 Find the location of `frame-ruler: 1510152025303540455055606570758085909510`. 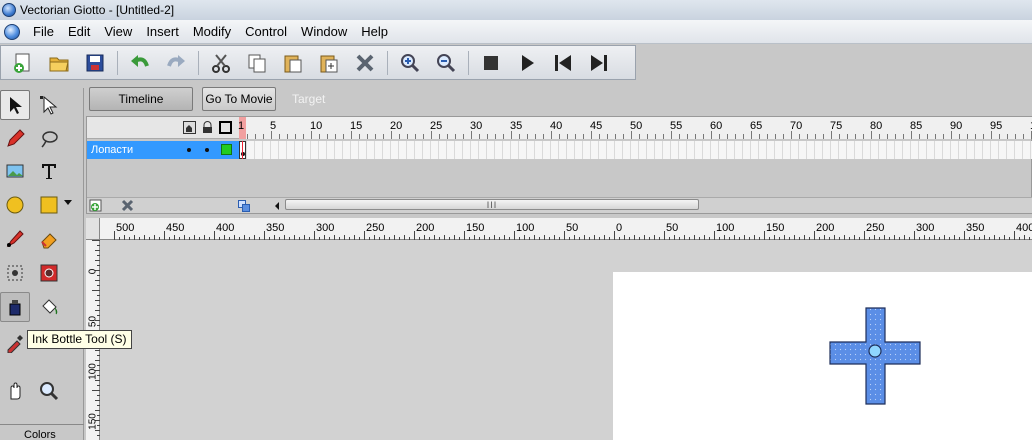

frame-ruler: 1510152025303540455055606570758085909510 is located at coordinates (635, 128).